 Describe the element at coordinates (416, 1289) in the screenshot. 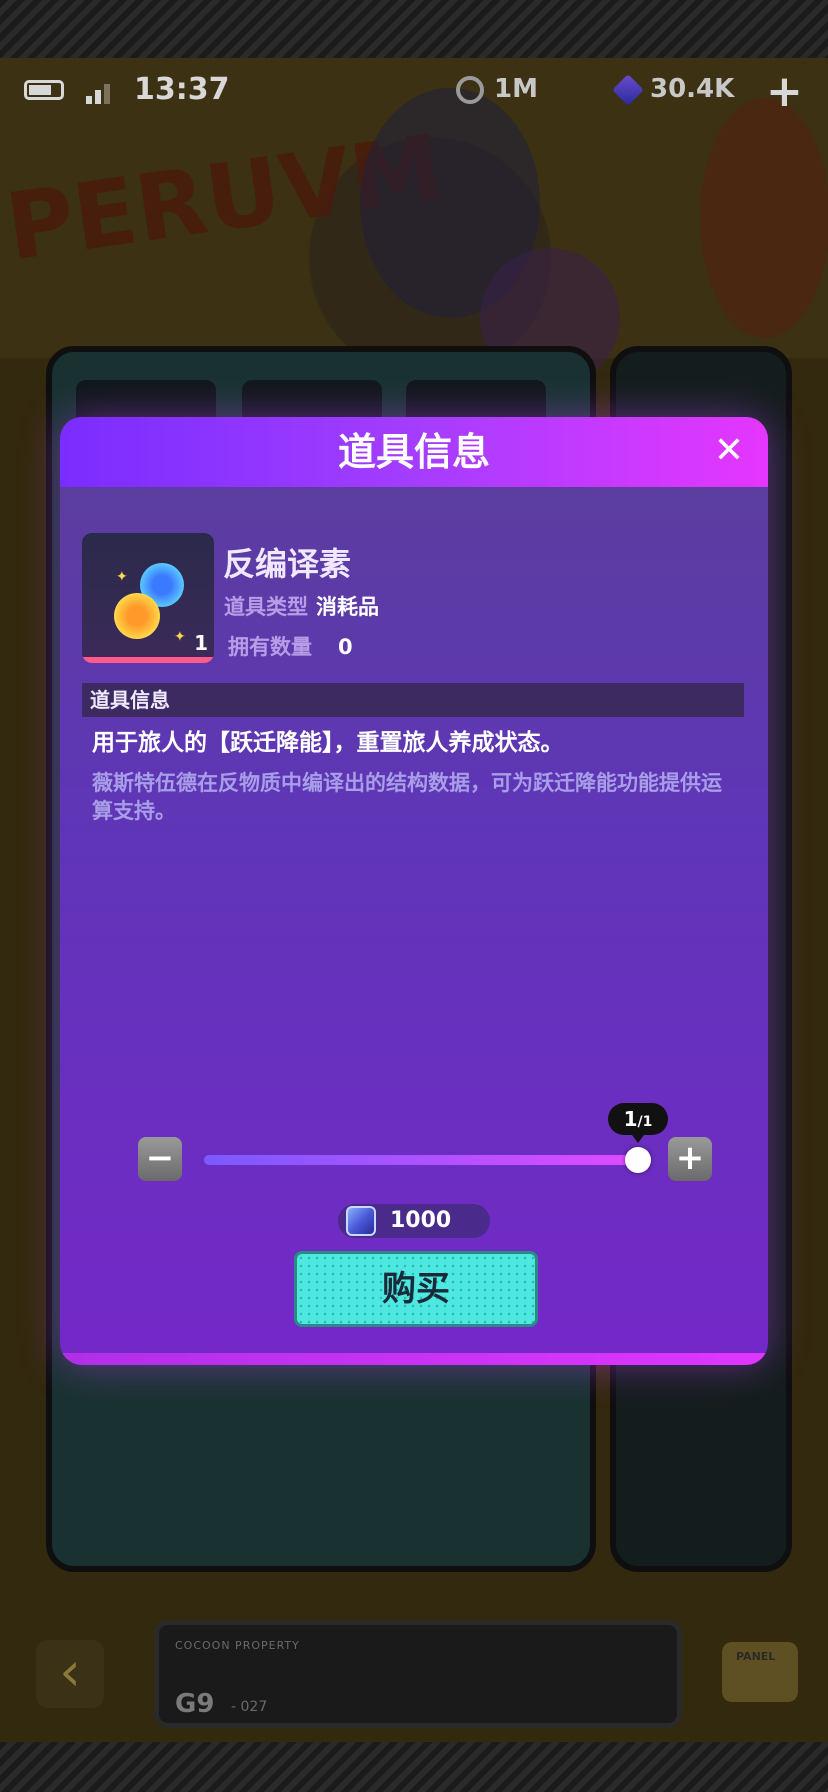

I see `buy-button: 购买` at that location.